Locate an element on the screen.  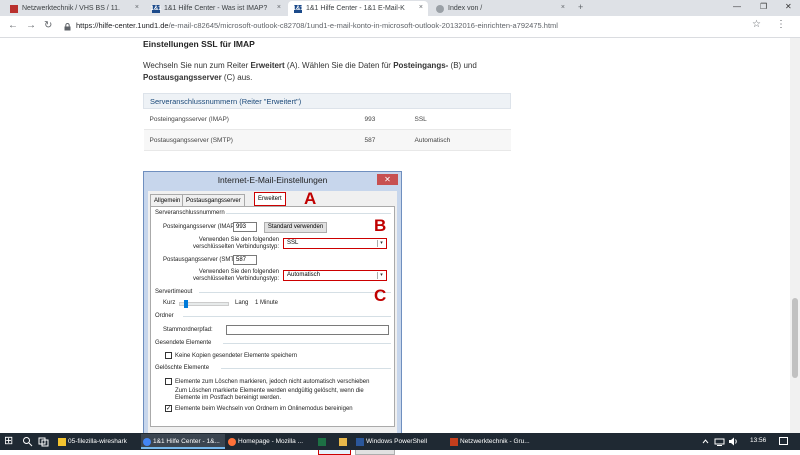
root-path-input is located at coordinates (307, 330).